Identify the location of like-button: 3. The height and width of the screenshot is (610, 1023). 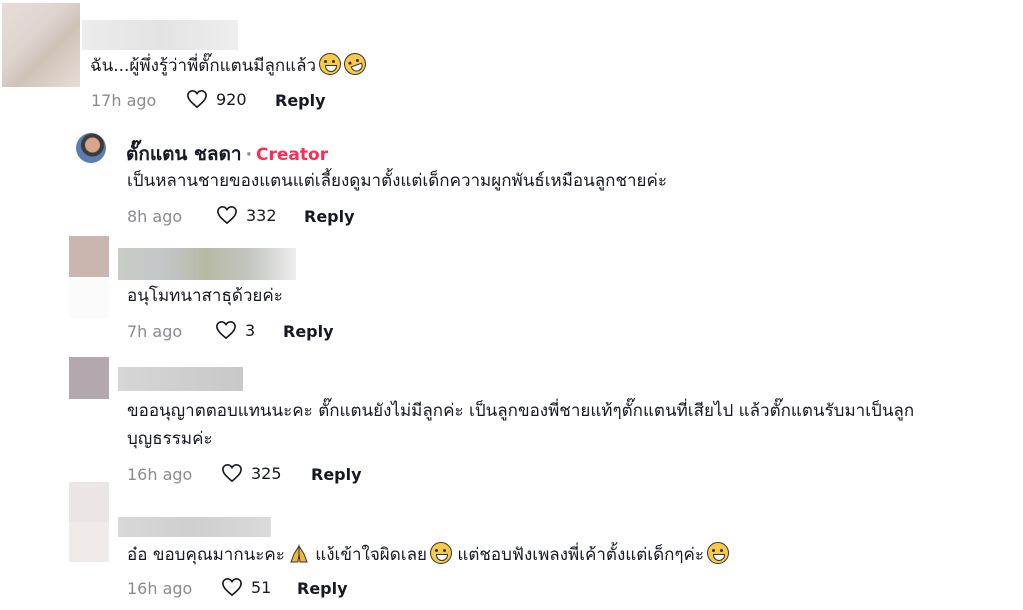
(235, 330).